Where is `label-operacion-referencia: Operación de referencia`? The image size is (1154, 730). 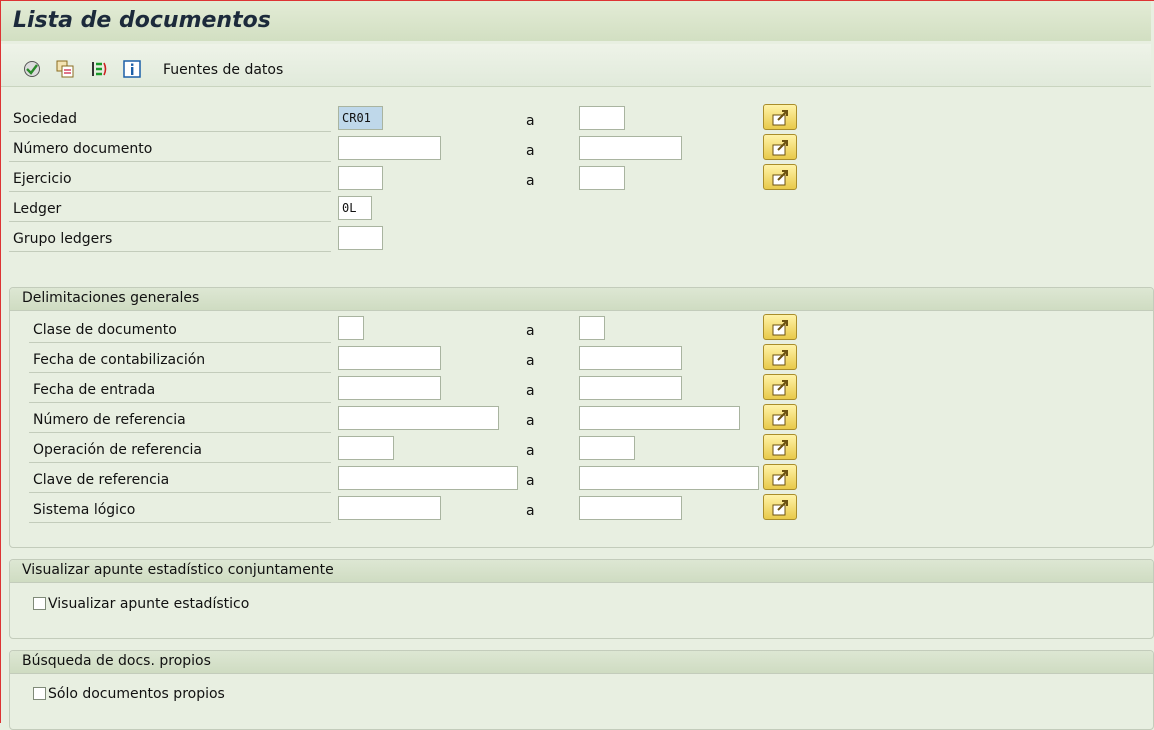
label-operacion-referencia: Operación de referencia is located at coordinates (117, 450).